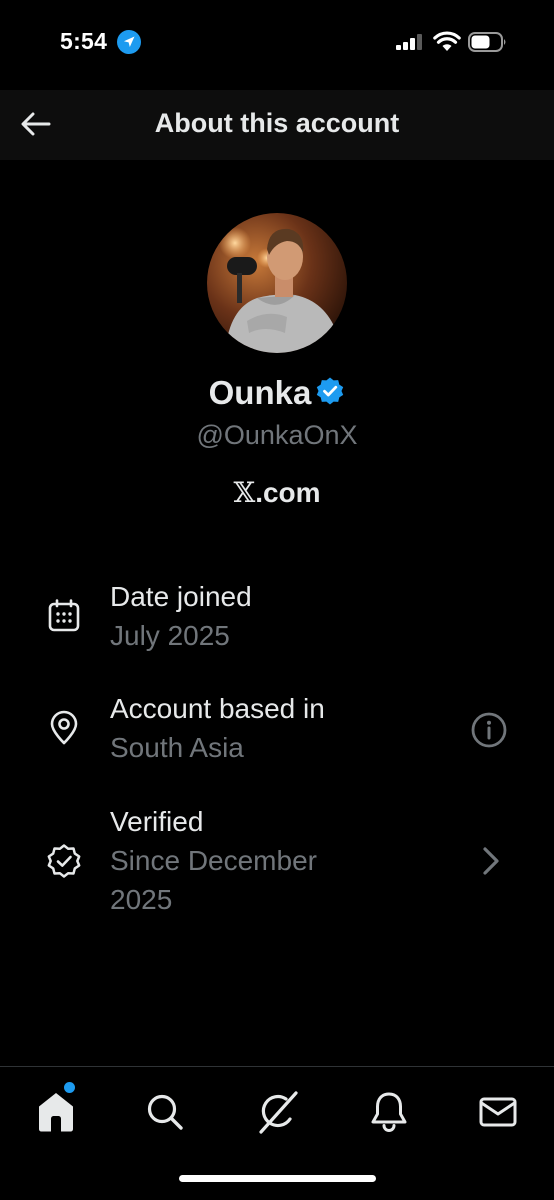  I want to click on display-name: Ounka, so click(260, 392).